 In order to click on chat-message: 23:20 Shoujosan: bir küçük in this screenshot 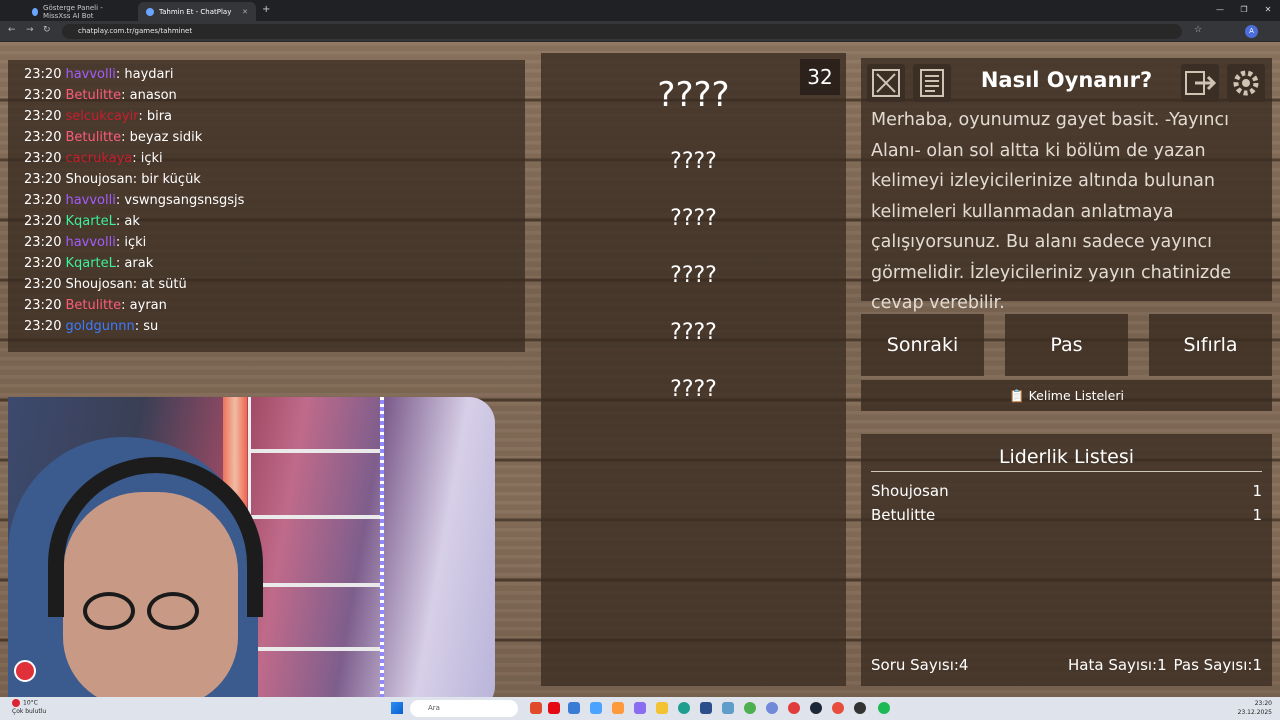, I will do `click(274, 179)`.